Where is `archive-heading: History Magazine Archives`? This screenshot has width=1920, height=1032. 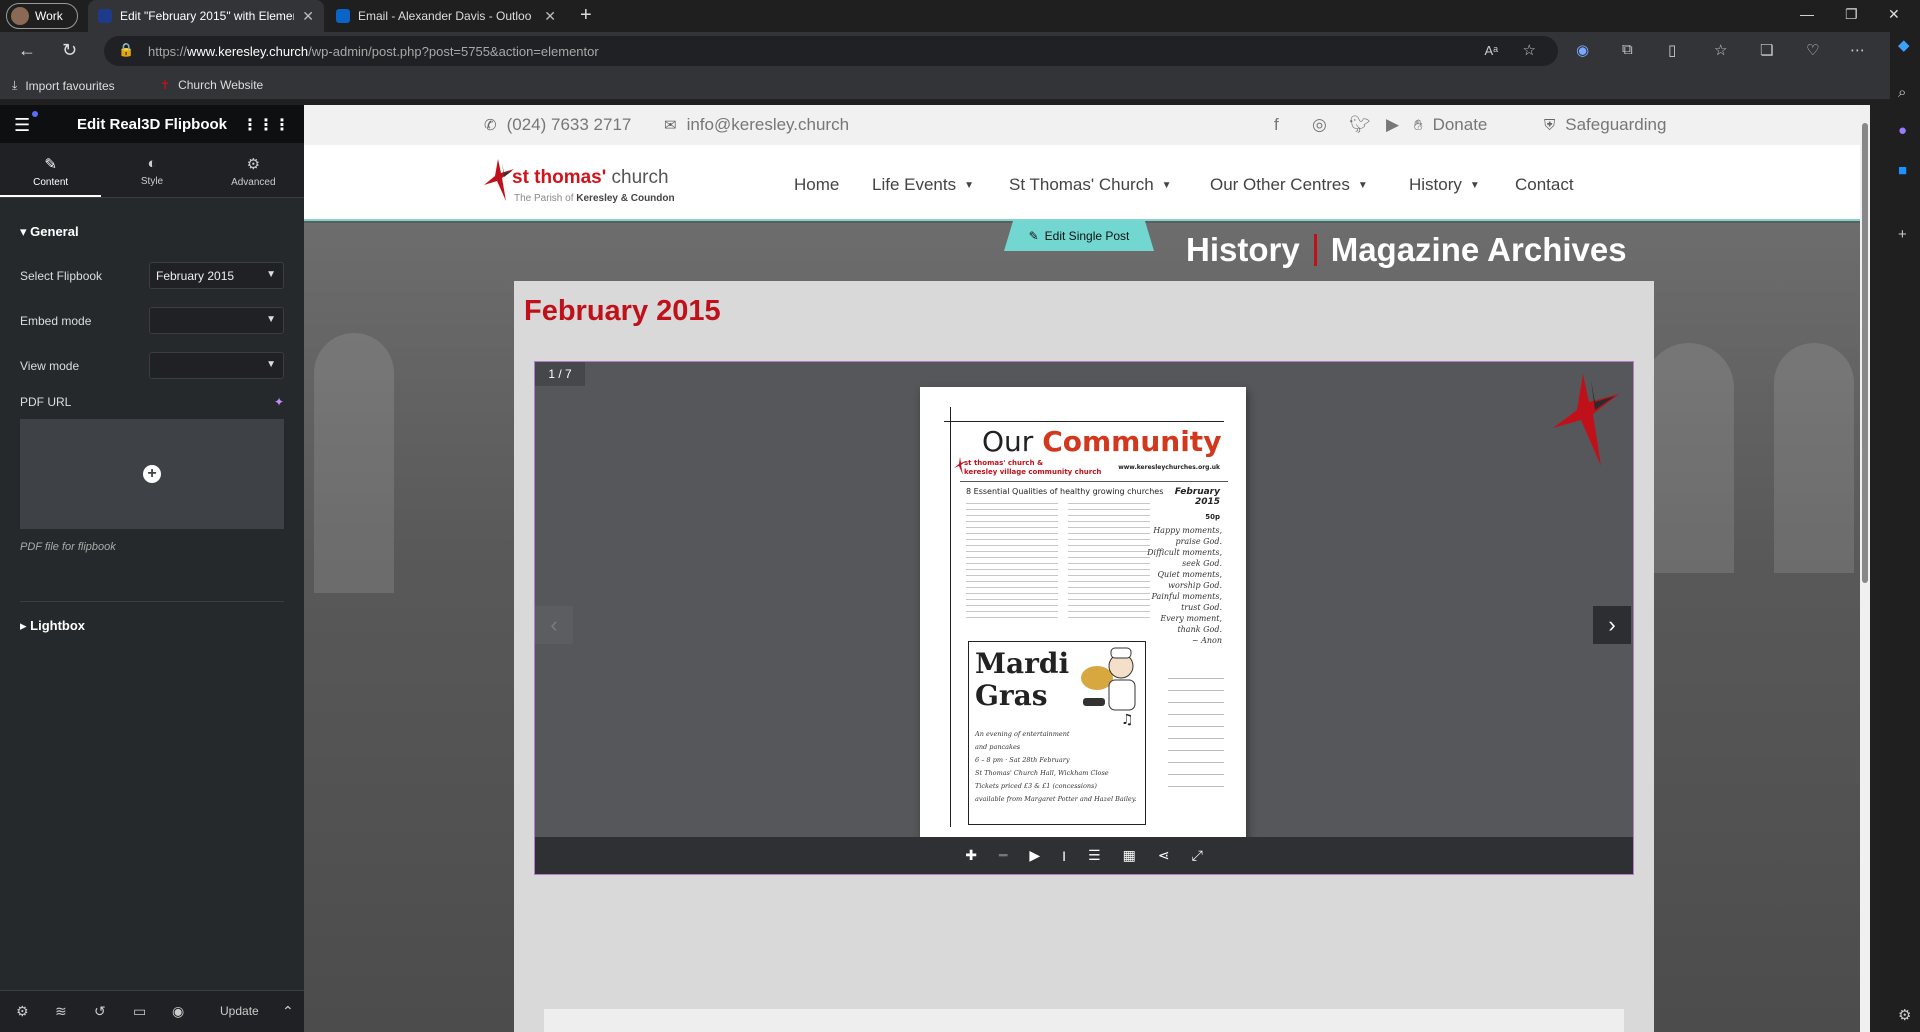
archive-heading: History Magazine Archives is located at coordinates (1406, 250).